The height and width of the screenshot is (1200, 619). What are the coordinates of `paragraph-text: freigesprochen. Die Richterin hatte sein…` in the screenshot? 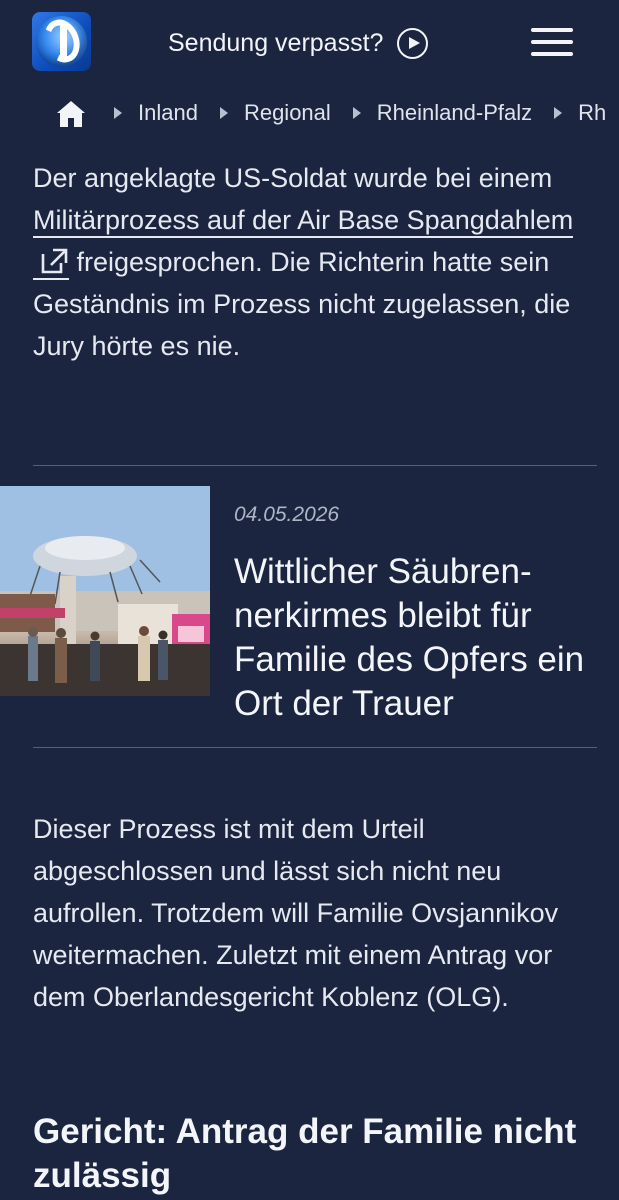 It's located at (302, 304).